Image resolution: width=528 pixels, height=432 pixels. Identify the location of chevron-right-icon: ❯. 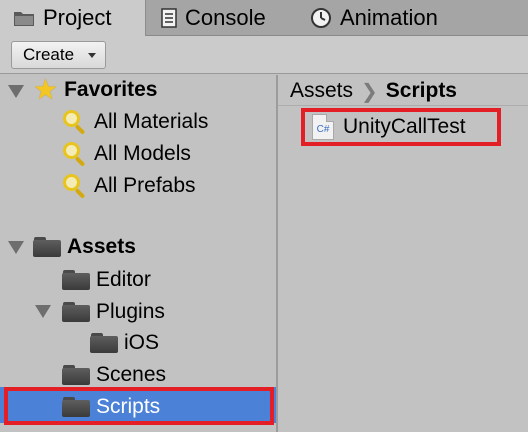
(369, 91).